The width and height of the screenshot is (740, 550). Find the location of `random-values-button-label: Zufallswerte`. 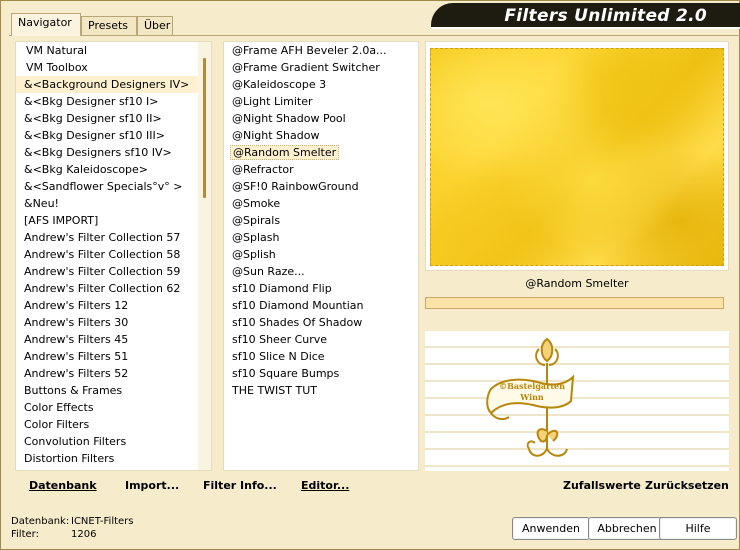

random-values-button-label: Zufallswerte is located at coordinates (602, 485).